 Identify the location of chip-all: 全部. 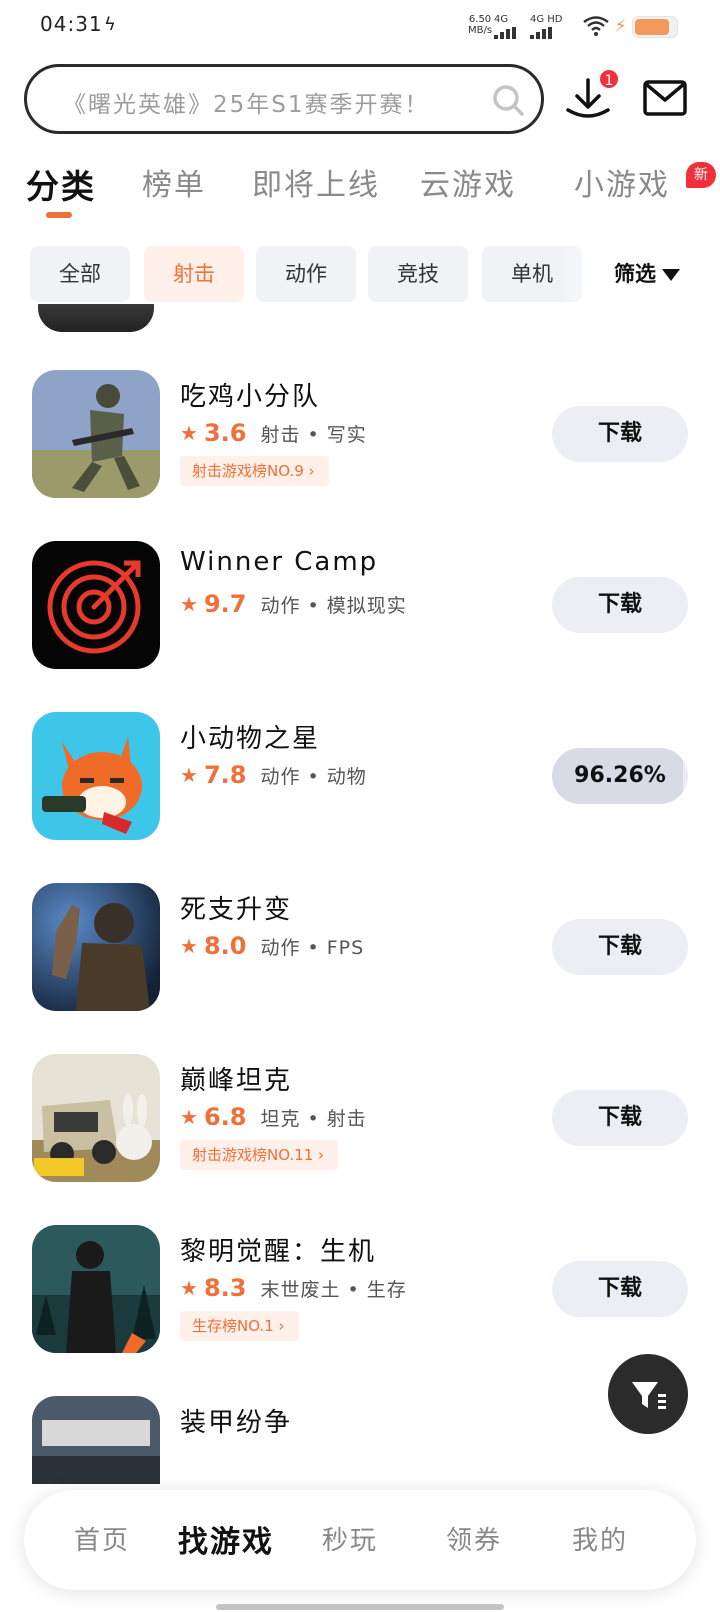
(80, 274).